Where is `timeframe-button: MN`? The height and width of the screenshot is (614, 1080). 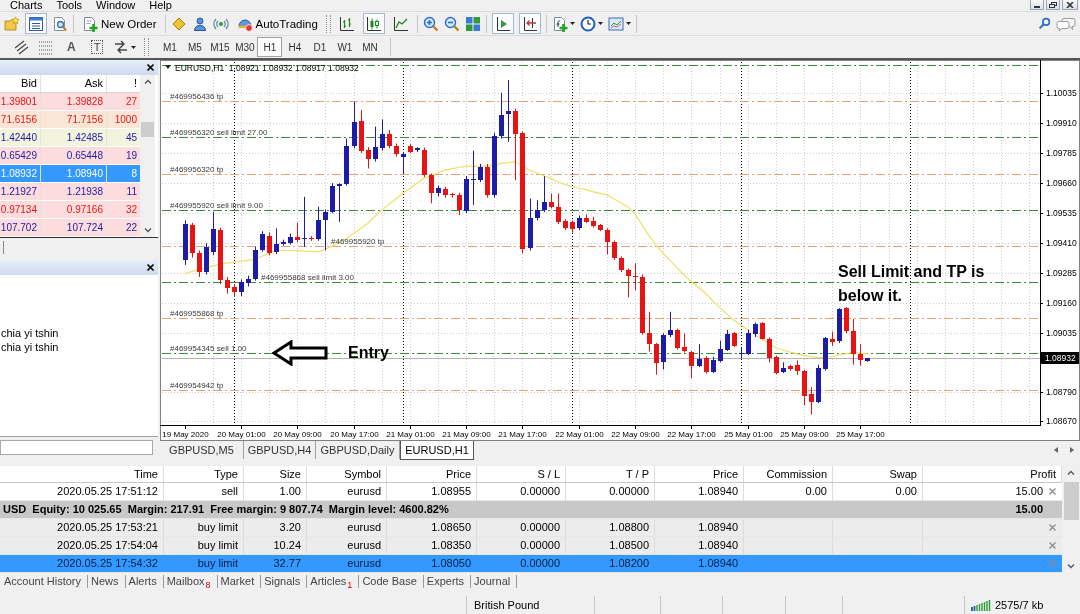
timeframe-button: MN is located at coordinates (370, 47).